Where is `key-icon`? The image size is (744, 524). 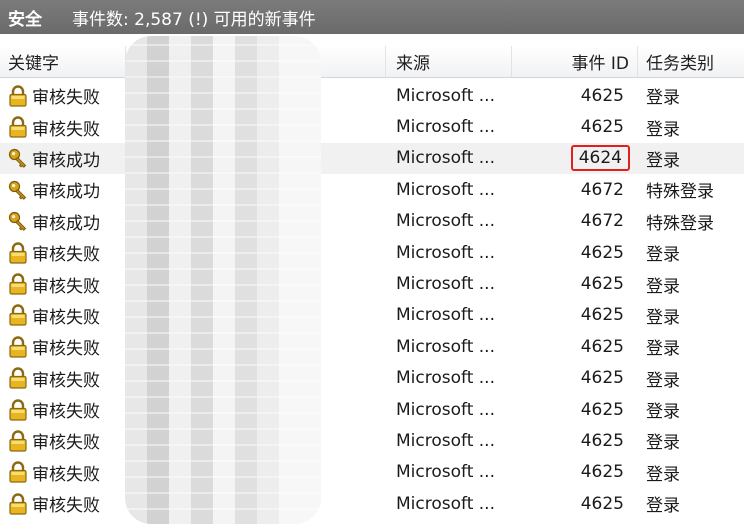
key-icon is located at coordinates (18, 158).